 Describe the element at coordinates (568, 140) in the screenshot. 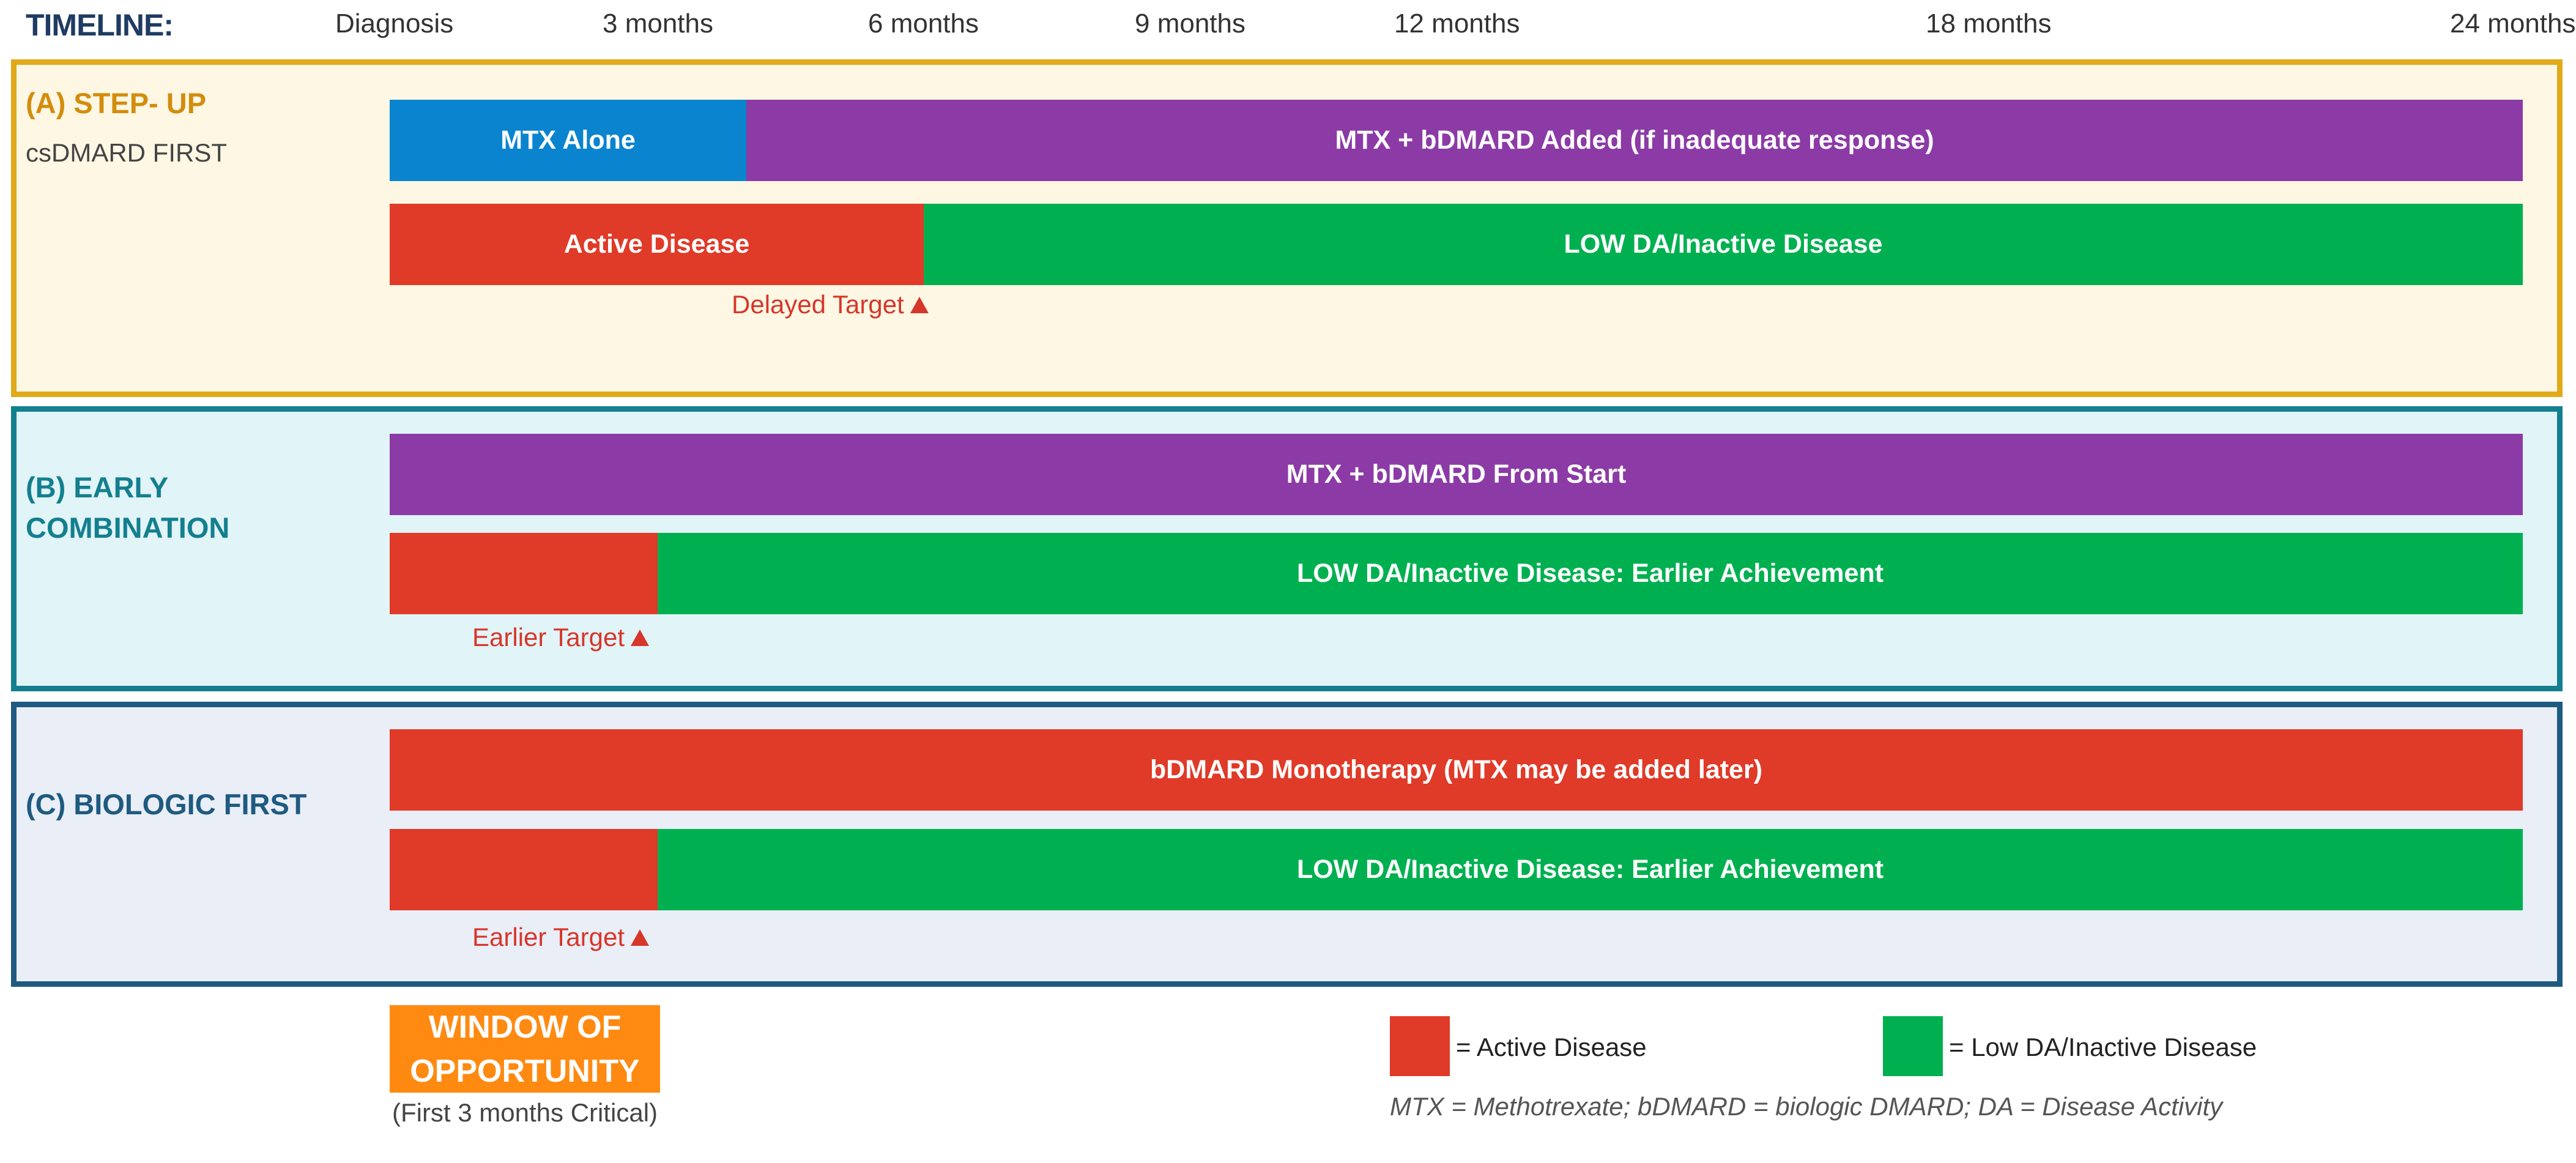

I see `bar-mtx-alone: MTX Alone` at that location.